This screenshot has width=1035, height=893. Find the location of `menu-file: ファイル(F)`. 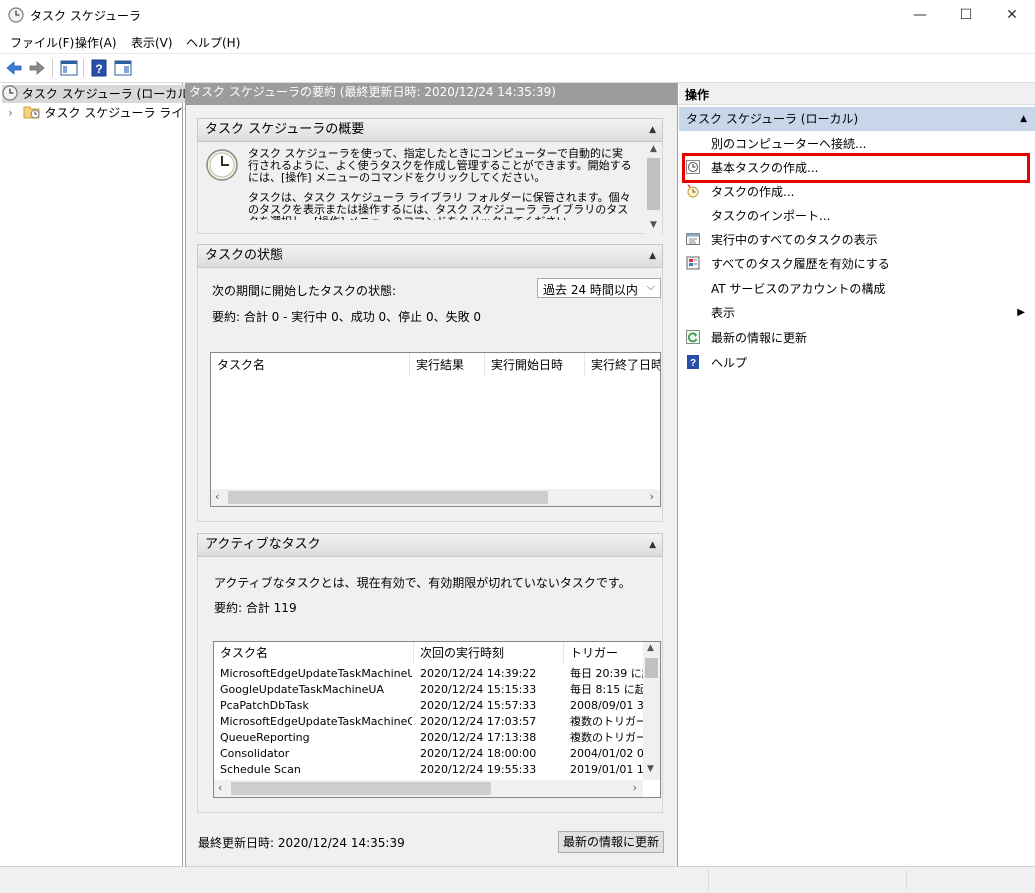

menu-file: ファイル(F) is located at coordinates (42, 42).